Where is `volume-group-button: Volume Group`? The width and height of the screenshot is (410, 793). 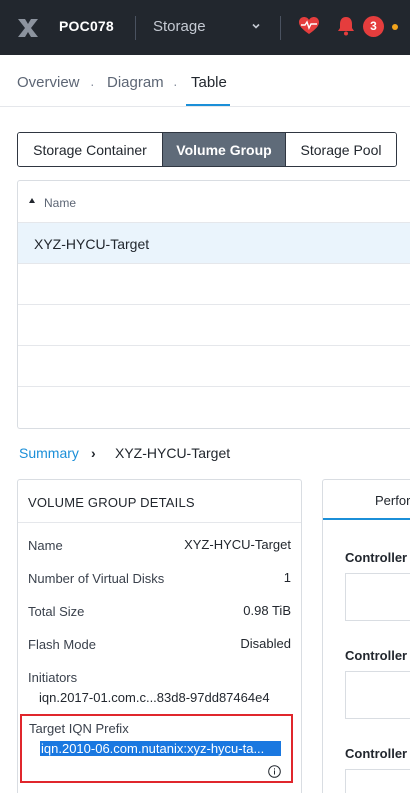 volume-group-button: Volume Group is located at coordinates (224, 149).